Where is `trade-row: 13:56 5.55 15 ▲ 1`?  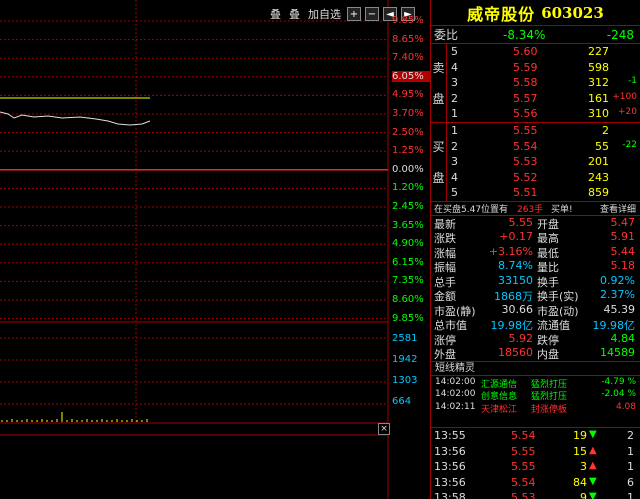 trade-row: 13:56 5.55 15 ▲ 1 is located at coordinates (535, 452).